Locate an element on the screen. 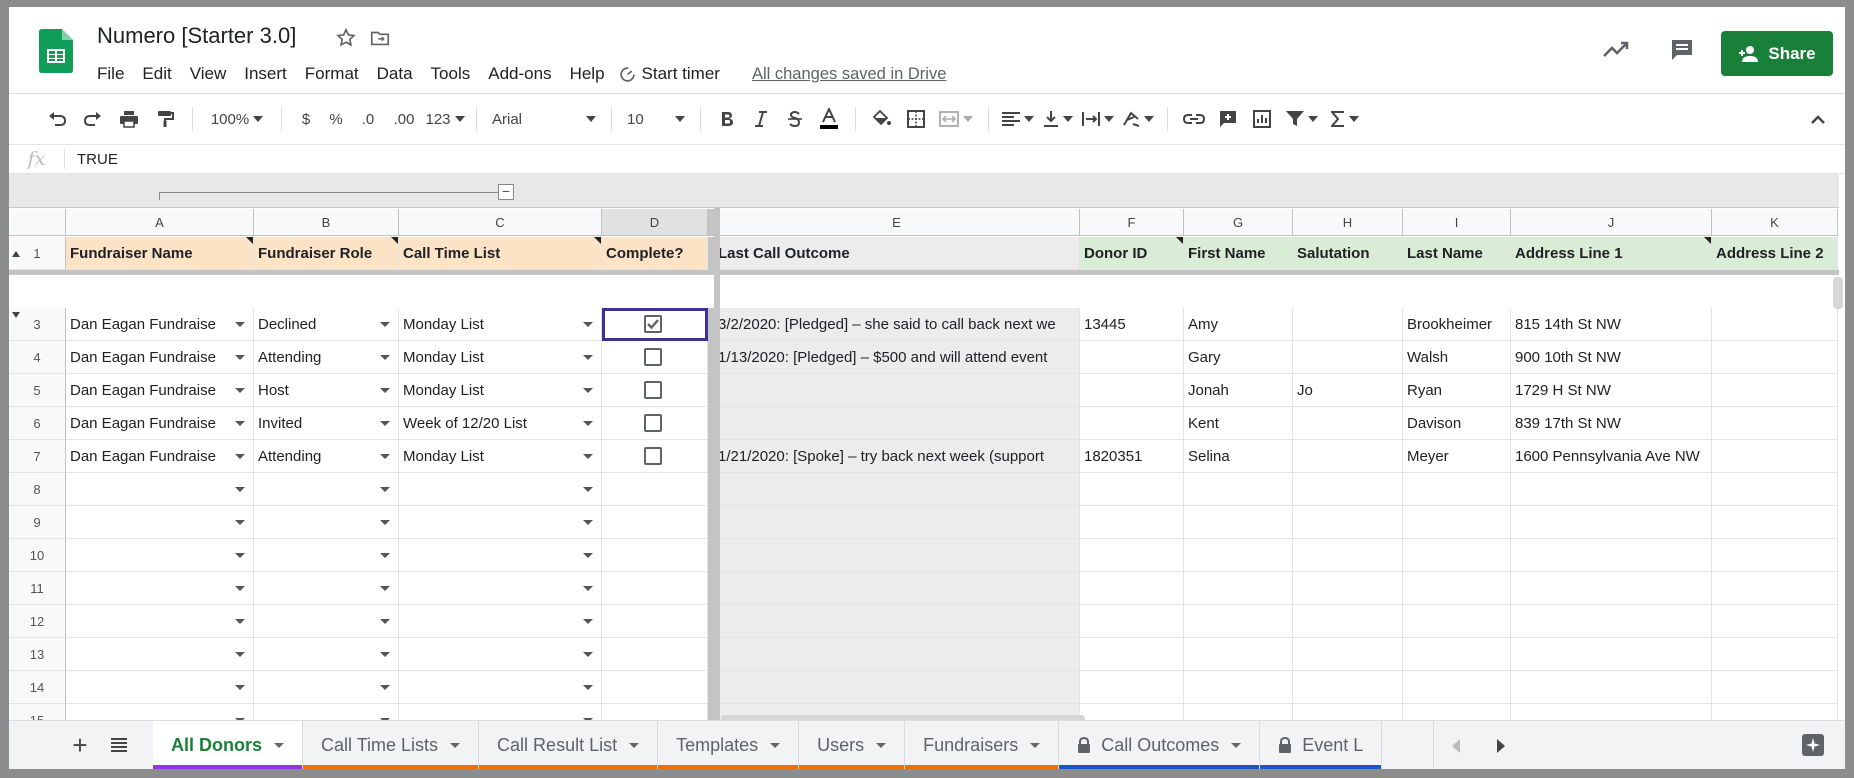 The width and height of the screenshot is (1854, 778). menu-view: View is located at coordinates (208, 74).